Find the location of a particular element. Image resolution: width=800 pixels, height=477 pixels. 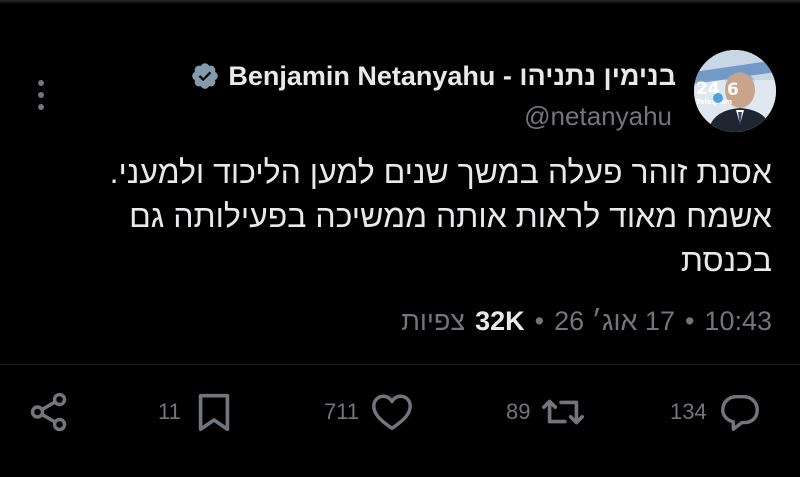

reply-bubble-icon is located at coordinates (739, 412).